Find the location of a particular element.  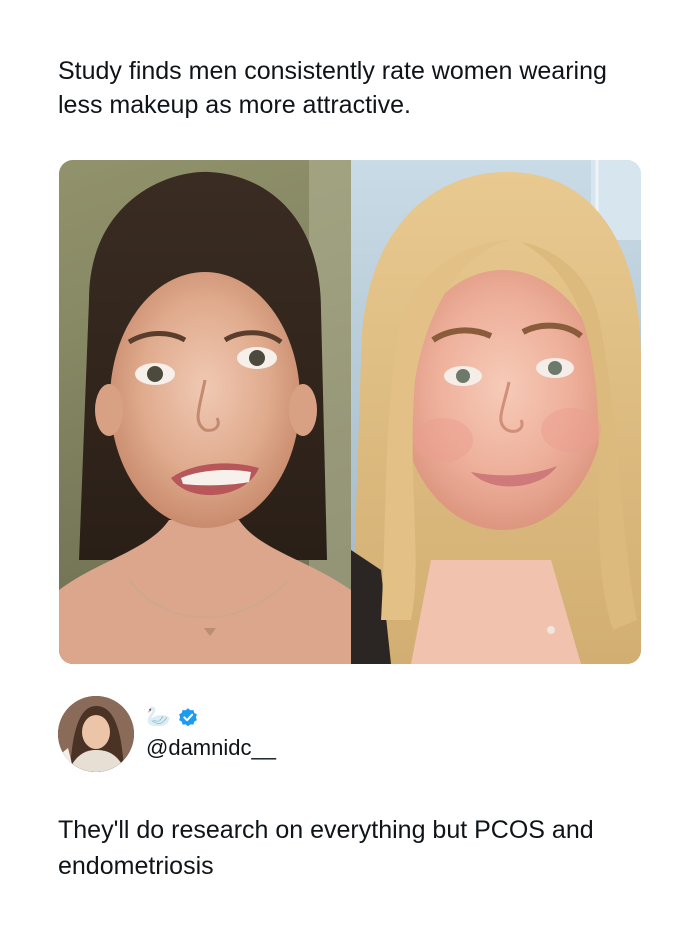

swan-icon: 🦢 is located at coordinates (158, 717).